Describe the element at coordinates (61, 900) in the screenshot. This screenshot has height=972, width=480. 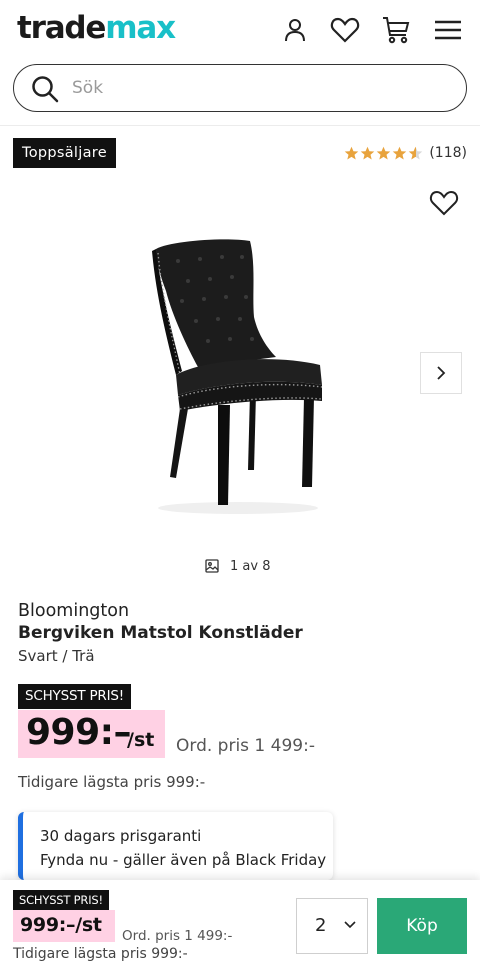
I see `bottom-deal-badge: SCHYSST PRIS!` at that location.